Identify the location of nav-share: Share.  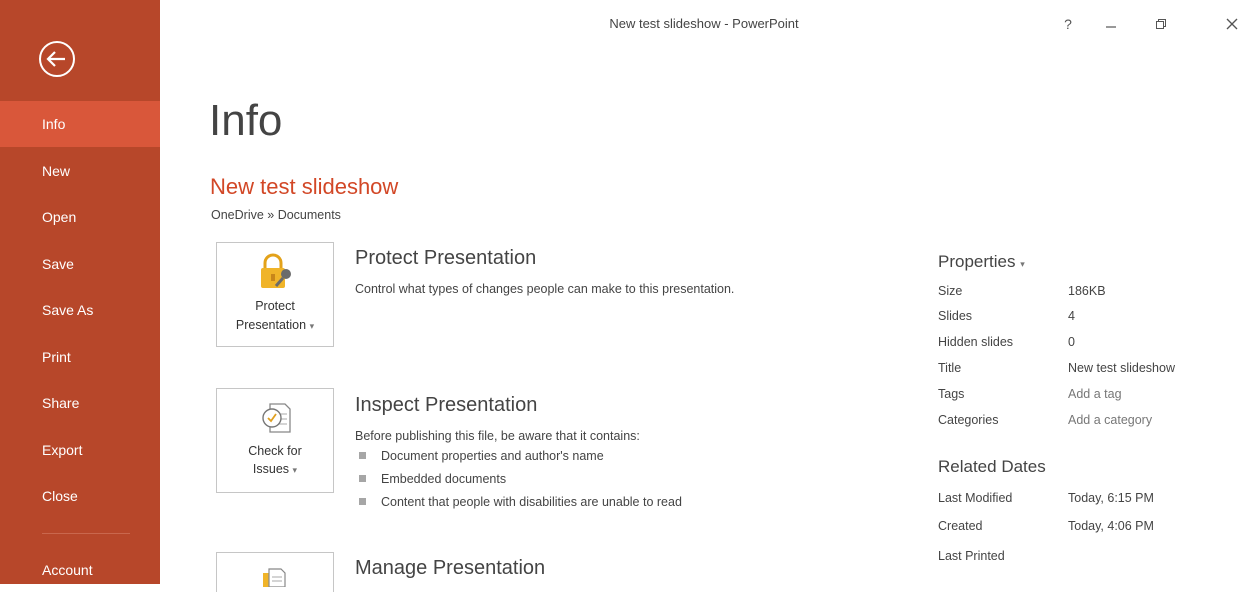
(80, 403).